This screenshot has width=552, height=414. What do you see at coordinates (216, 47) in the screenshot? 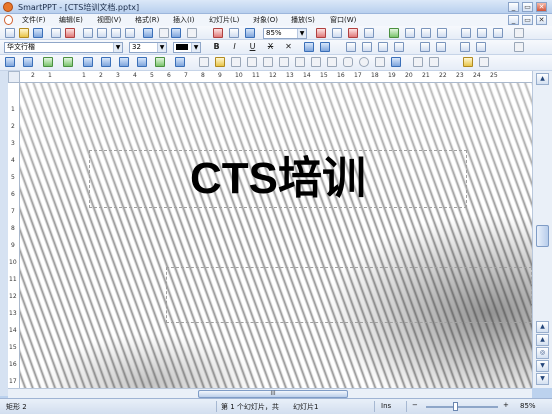
I see `bold-button: B` at bounding box center [216, 47].